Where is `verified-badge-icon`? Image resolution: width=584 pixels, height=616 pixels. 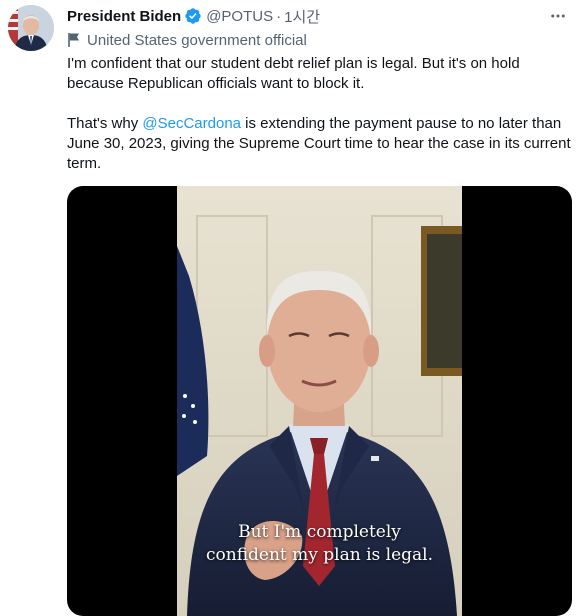
verified-badge-icon is located at coordinates (193, 16).